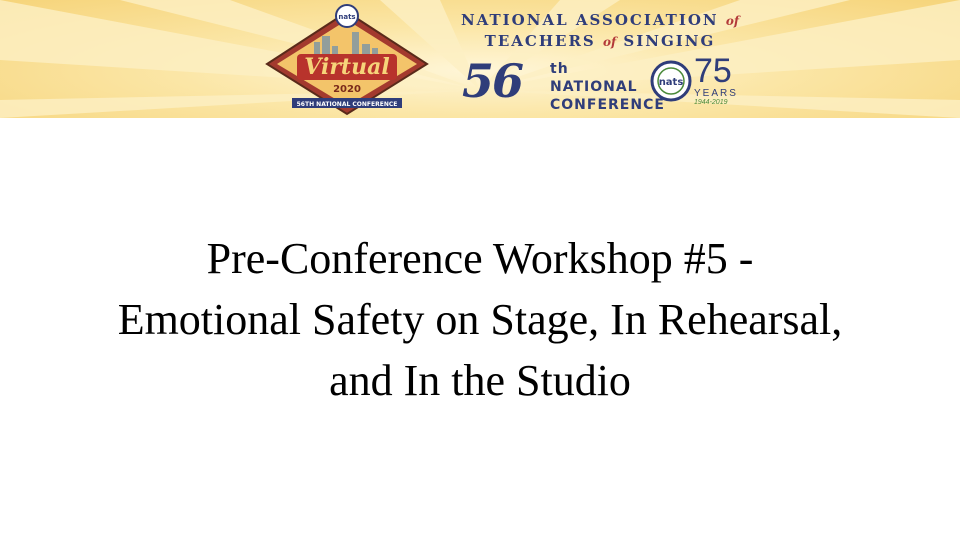 The image size is (960, 540). I want to click on badge-year: 2020, so click(347, 89).